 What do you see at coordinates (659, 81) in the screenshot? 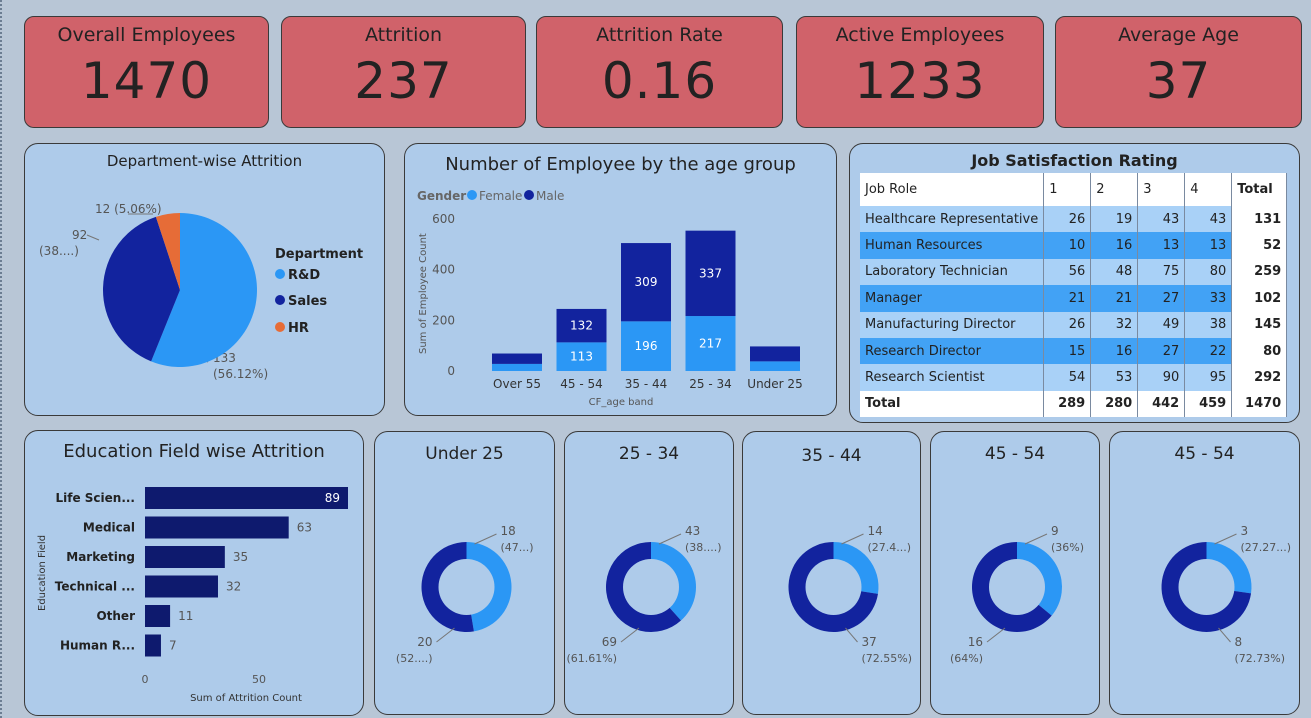
I see `kpi-value: 0.16` at bounding box center [659, 81].